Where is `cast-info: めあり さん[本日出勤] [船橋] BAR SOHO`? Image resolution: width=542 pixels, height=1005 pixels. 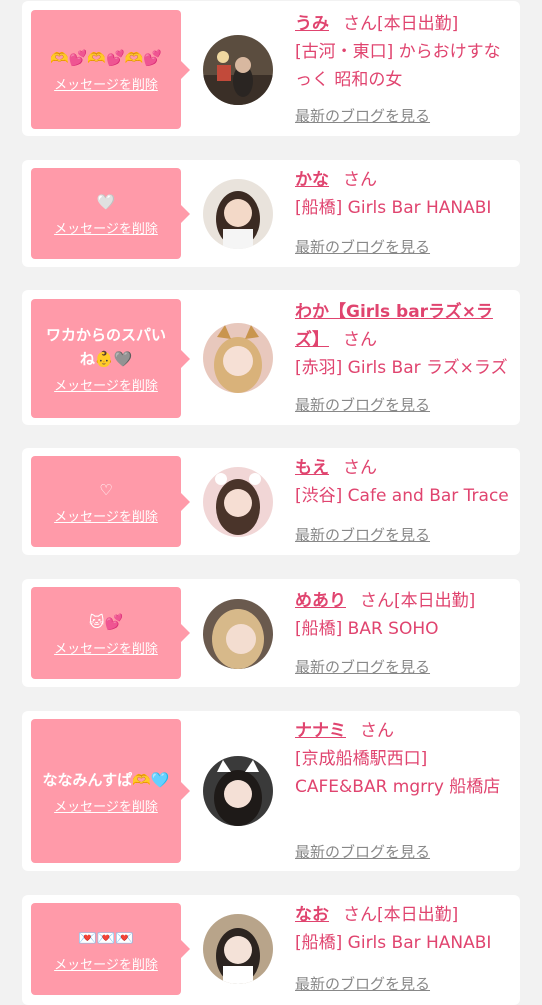 cast-info: めあり さん[本日出勤] [船橋] BAR SOHO is located at coordinates (404, 615).